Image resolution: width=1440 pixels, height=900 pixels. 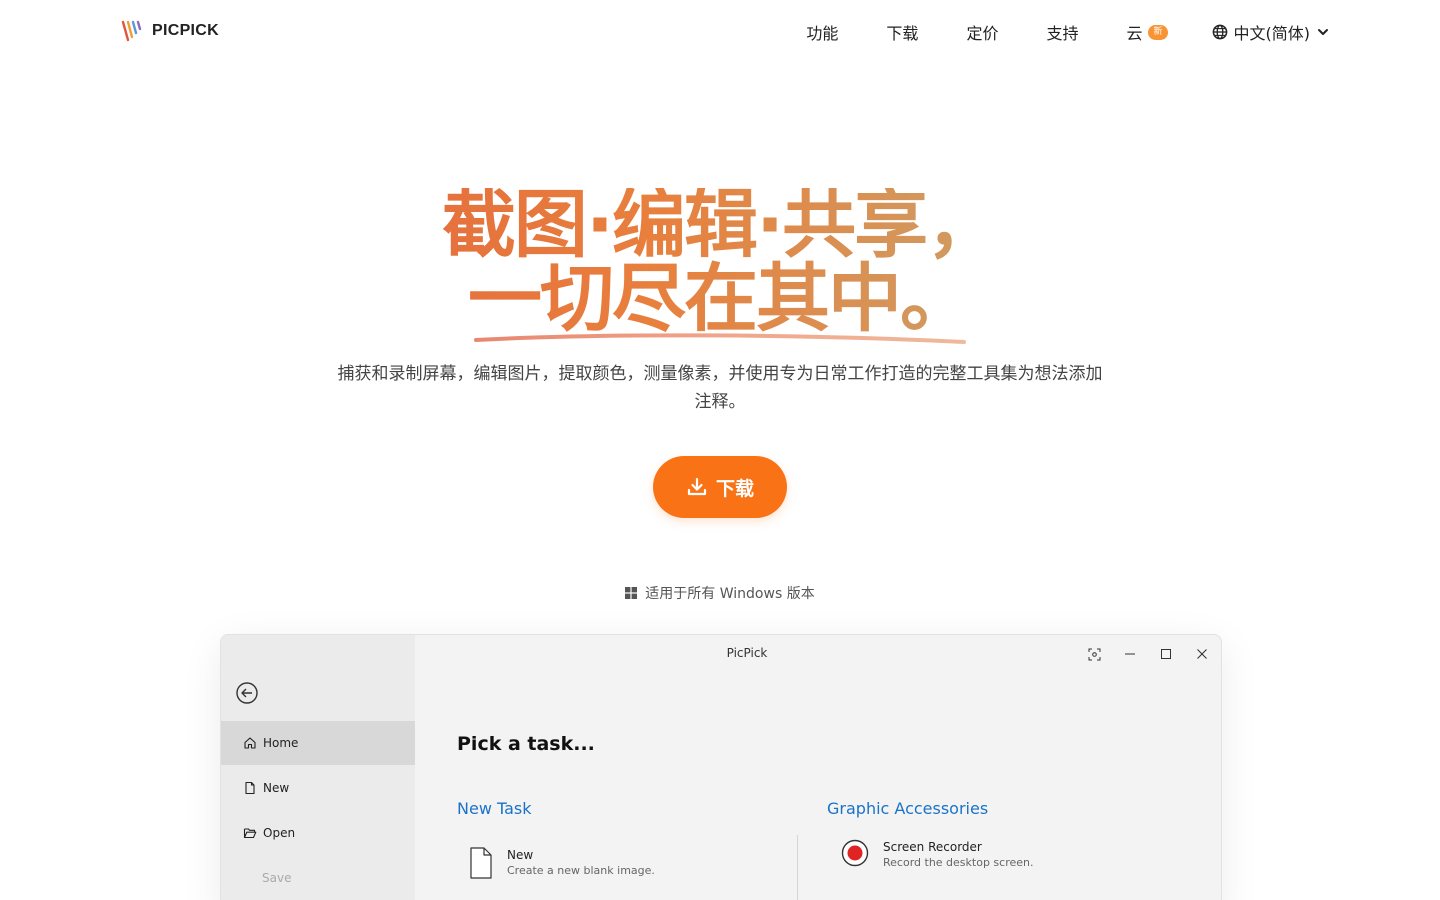 What do you see at coordinates (855, 853) in the screenshot?
I see `record-icon` at bounding box center [855, 853].